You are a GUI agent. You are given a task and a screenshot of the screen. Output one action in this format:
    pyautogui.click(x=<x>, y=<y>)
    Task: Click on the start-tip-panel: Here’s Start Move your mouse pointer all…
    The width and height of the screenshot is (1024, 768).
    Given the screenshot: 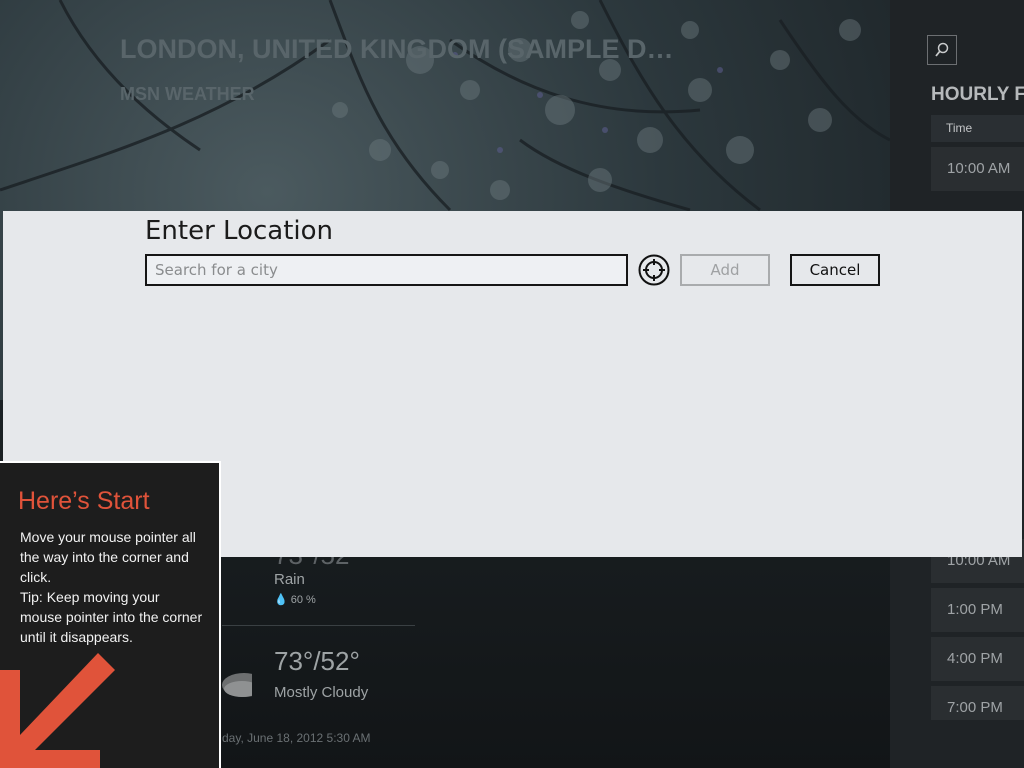 What is the action you would take?
    pyautogui.click(x=110, y=614)
    